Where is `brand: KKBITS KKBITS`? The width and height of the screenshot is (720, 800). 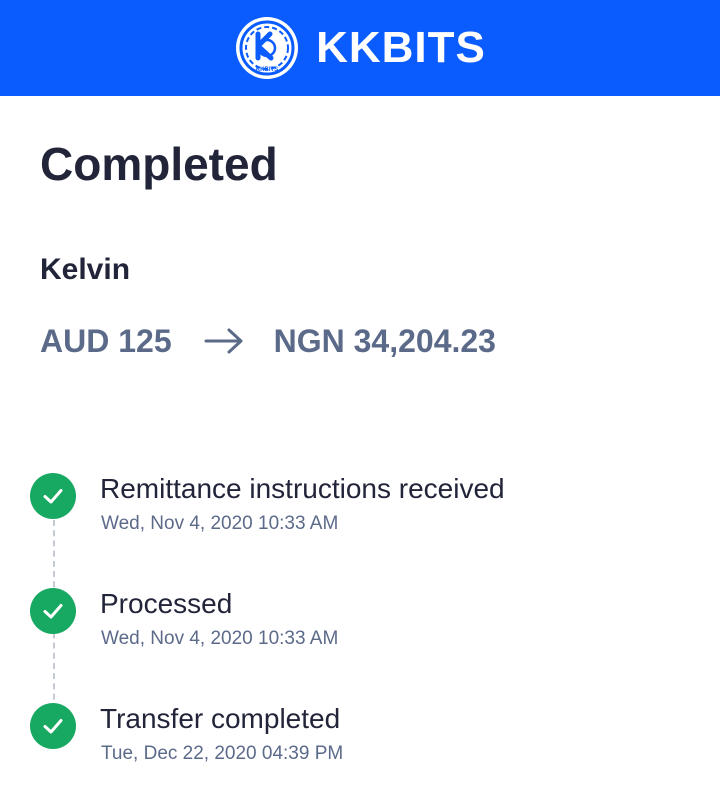
brand: KKBITS KKBITS is located at coordinates (360, 48).